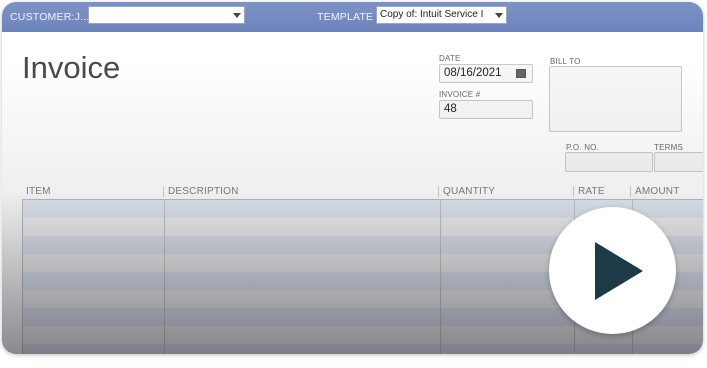  What do you see at coordinates (345, 17) in the screenshot?
I see `template-label: TEMPLATE` at bounding box center [345, 17].